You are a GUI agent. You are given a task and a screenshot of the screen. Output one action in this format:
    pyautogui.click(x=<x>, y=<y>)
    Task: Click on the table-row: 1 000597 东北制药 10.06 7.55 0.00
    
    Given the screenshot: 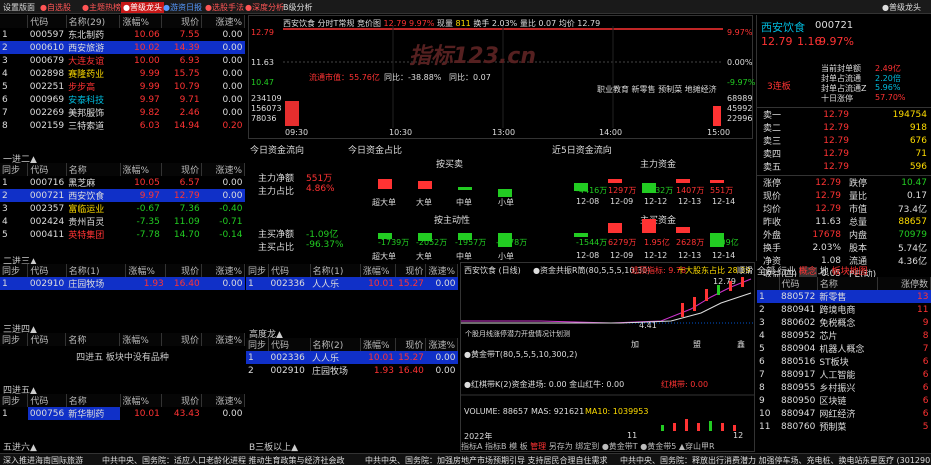 What is the action you would take?
    pyautogui.click(x=122, y=35)
    